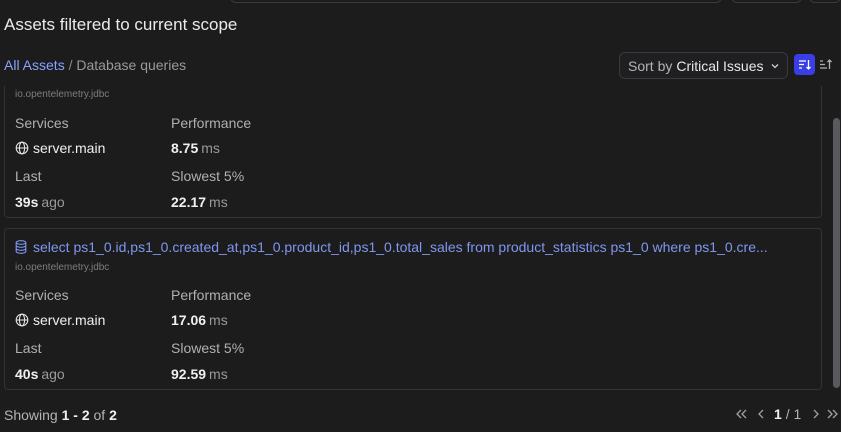 Image resolution: width=841 pixels, height=432 pixels. Describe the element at coordinates (476, 1) in the screenshot. I see `search-input` at that location.